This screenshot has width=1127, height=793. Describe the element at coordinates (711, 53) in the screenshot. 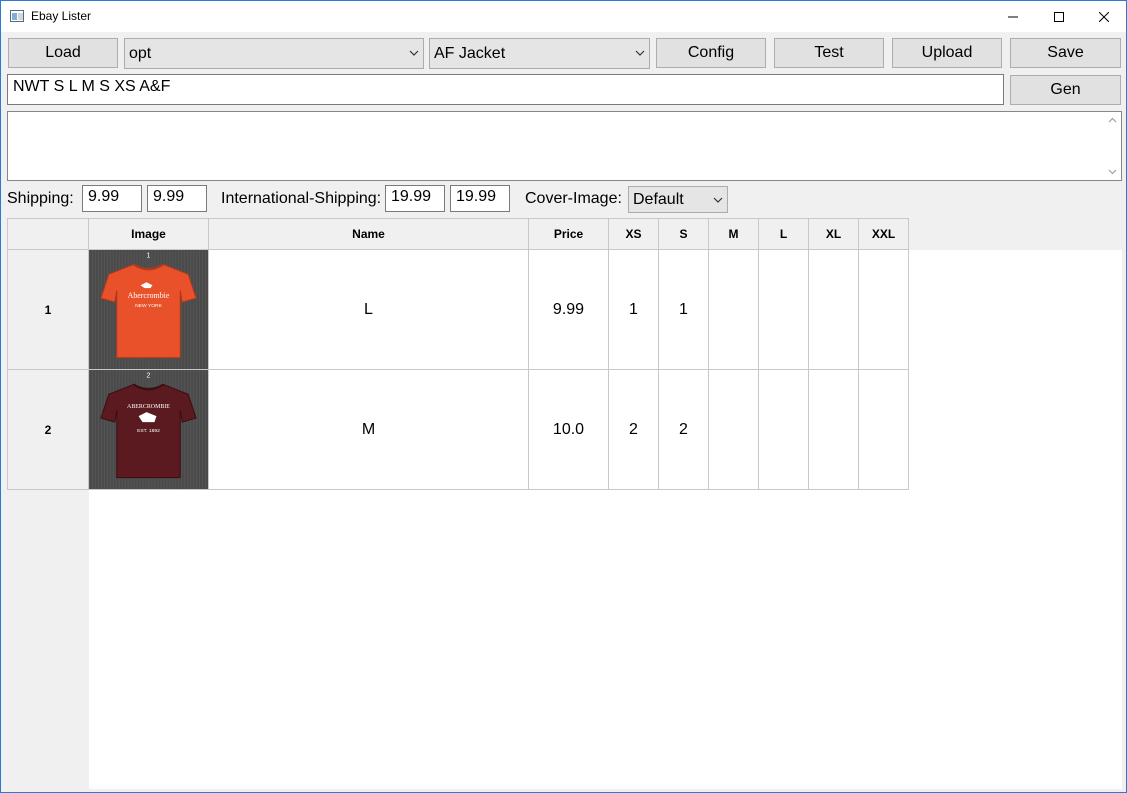

I see `config-button: Config` at that location.